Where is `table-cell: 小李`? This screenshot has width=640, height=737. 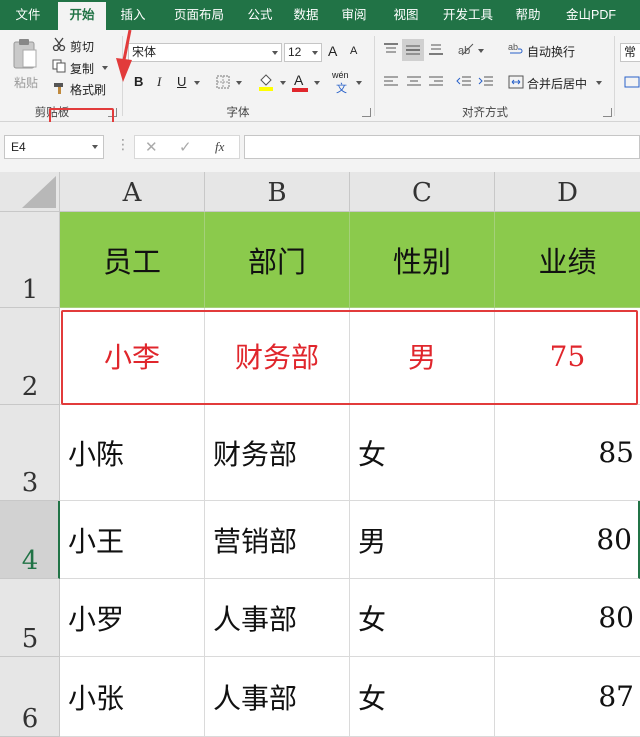 table-cell: 小李 is located at coordinates (132, 356).